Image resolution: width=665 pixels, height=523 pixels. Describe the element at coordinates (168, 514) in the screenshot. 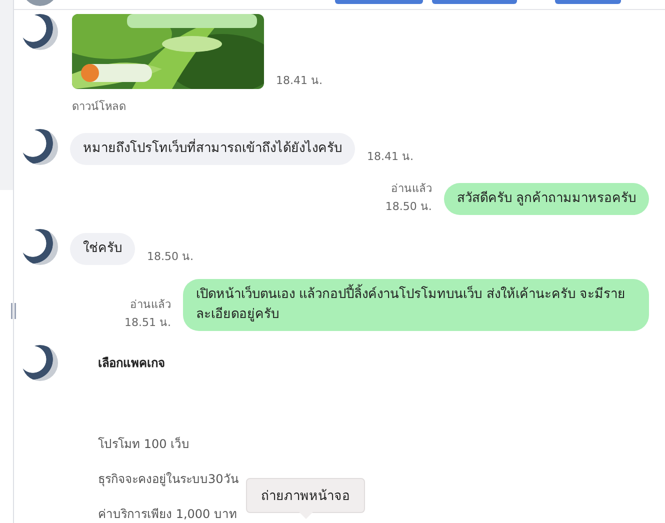

I see `document-text: ค่าบริการเพียง 1,000 บาท` at that location.